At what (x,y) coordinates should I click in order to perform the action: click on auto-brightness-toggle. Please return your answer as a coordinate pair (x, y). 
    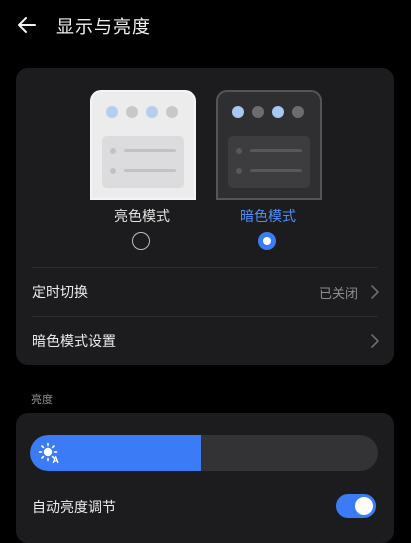
    Looking at the image, I should click on (356, 506).